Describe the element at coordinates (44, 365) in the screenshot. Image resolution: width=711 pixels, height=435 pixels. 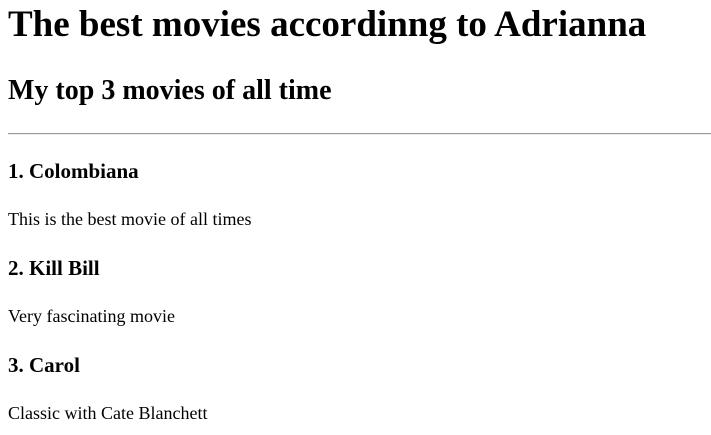
I see `movie-title-3: 3. Carol` at that location.